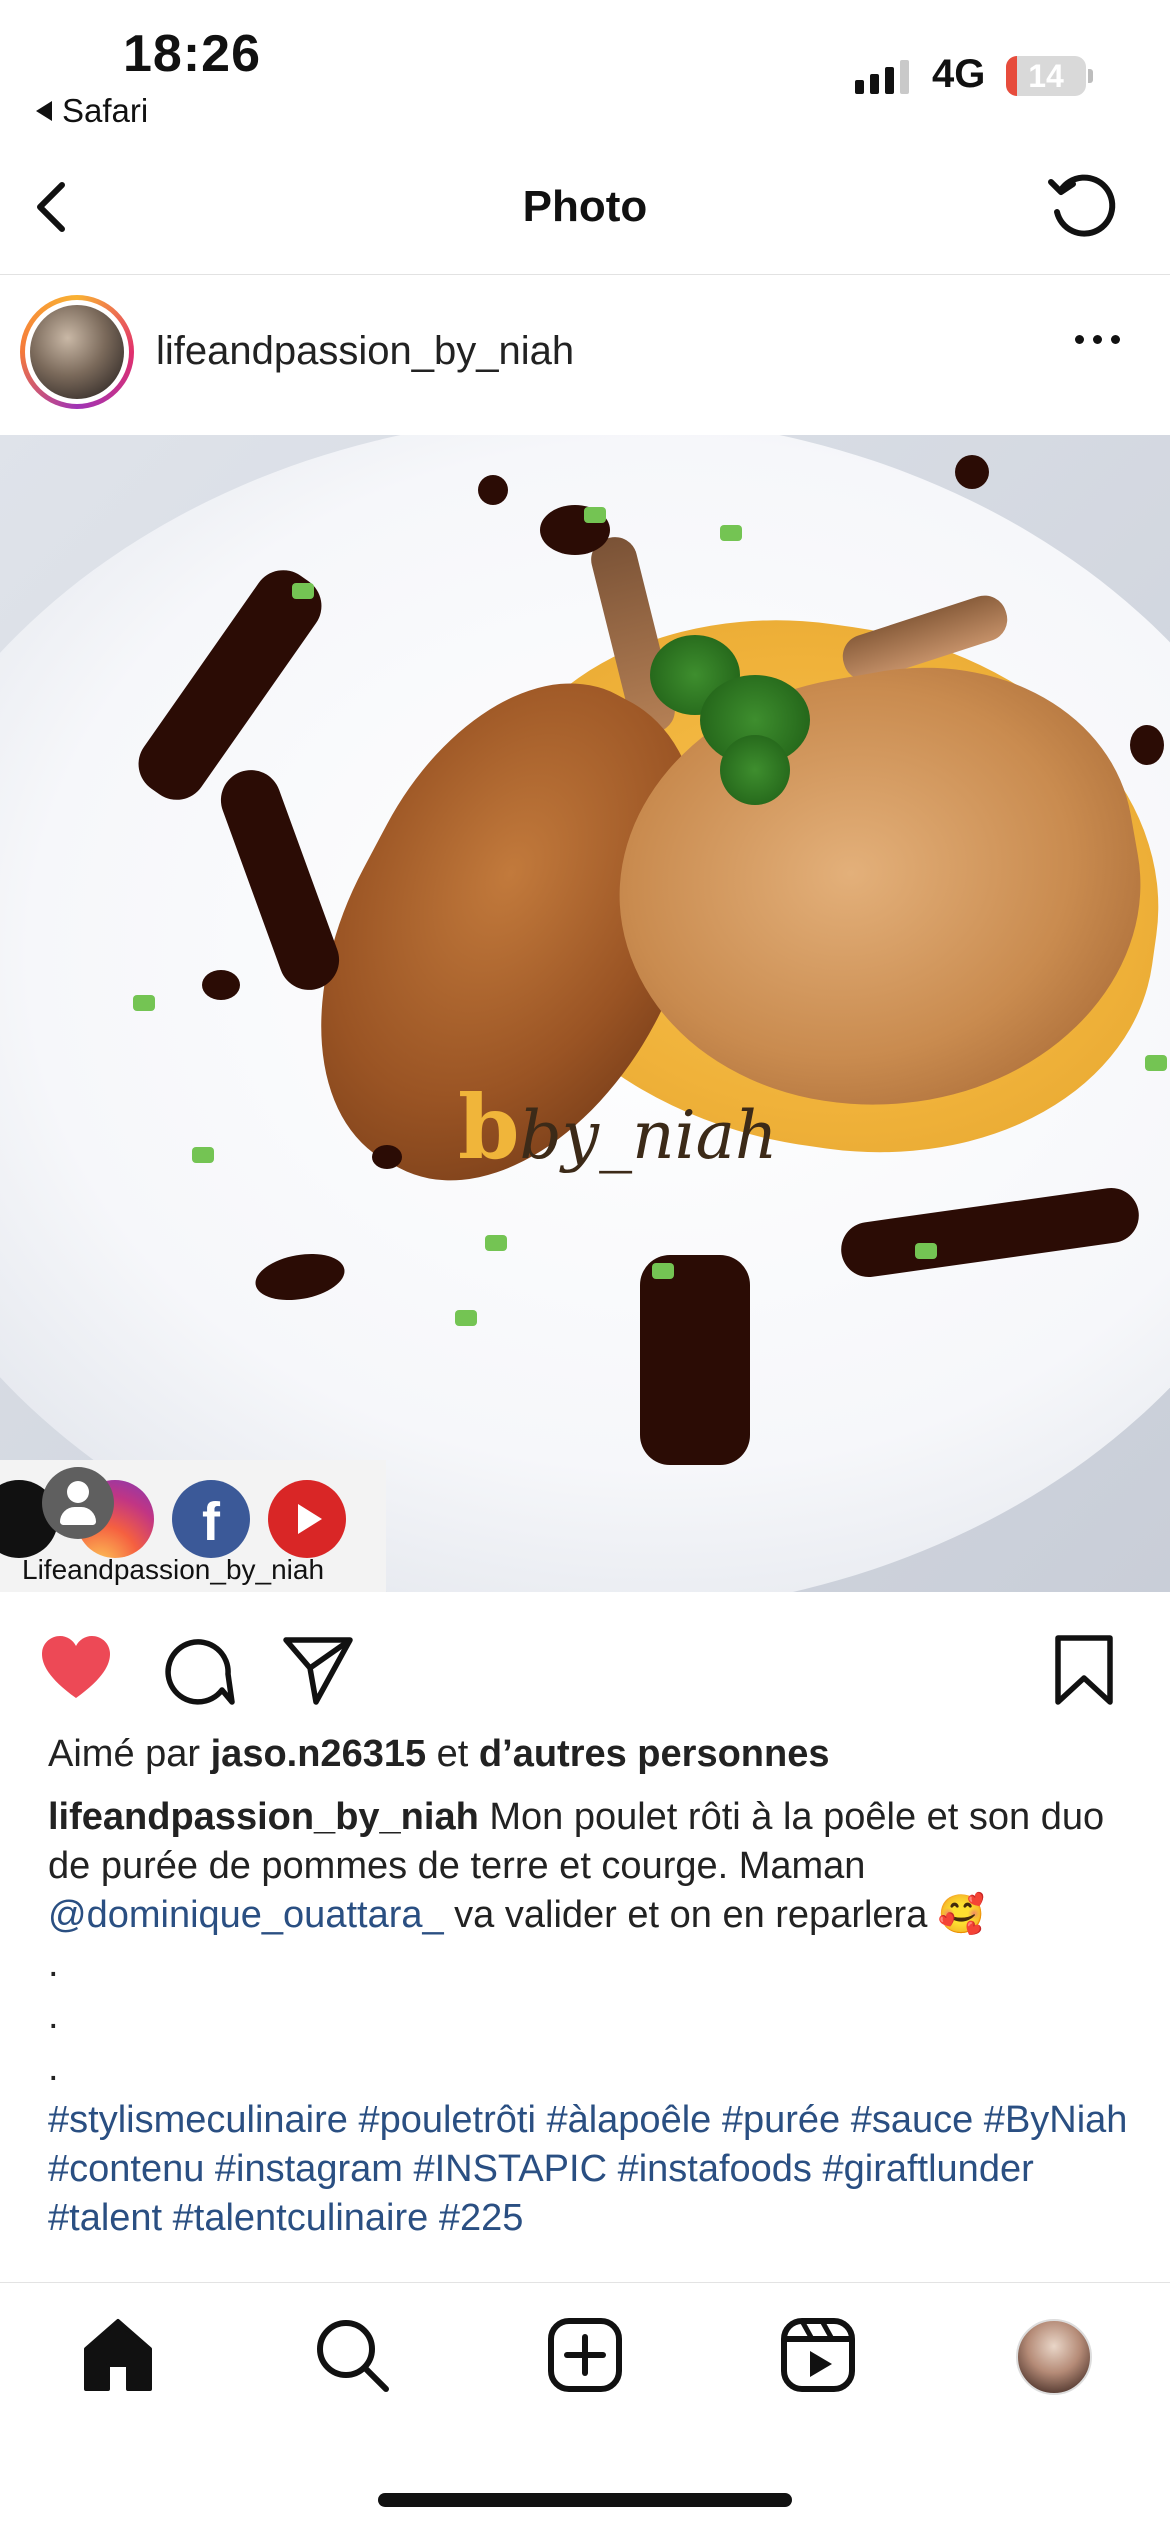 The width and height of the screenshot is (1170, 2533). I want to click on page-title: Photo, so click(585, 206).